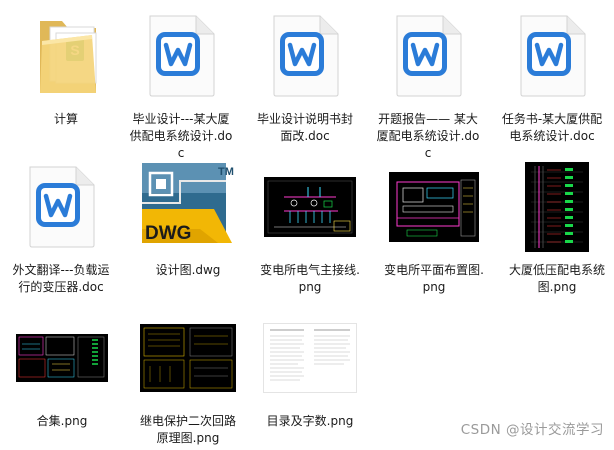  What do you see at coordinates (226, 172) in the screenshot?
I see `dwg-tm-text: TM` at bounding box center [226, 172].